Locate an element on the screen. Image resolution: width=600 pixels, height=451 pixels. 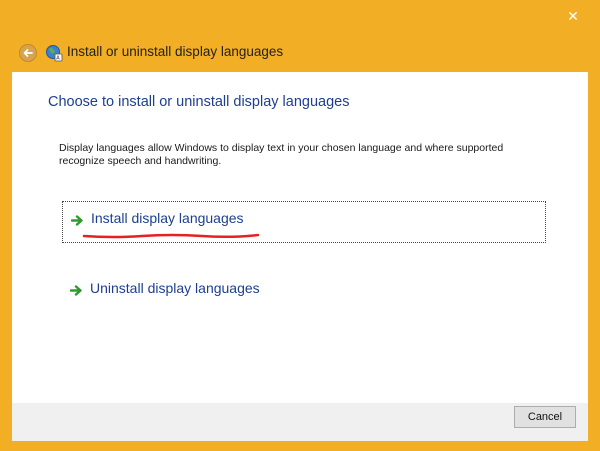
install-display-languages-link: Install display languages is located at coordinates (304, 222).